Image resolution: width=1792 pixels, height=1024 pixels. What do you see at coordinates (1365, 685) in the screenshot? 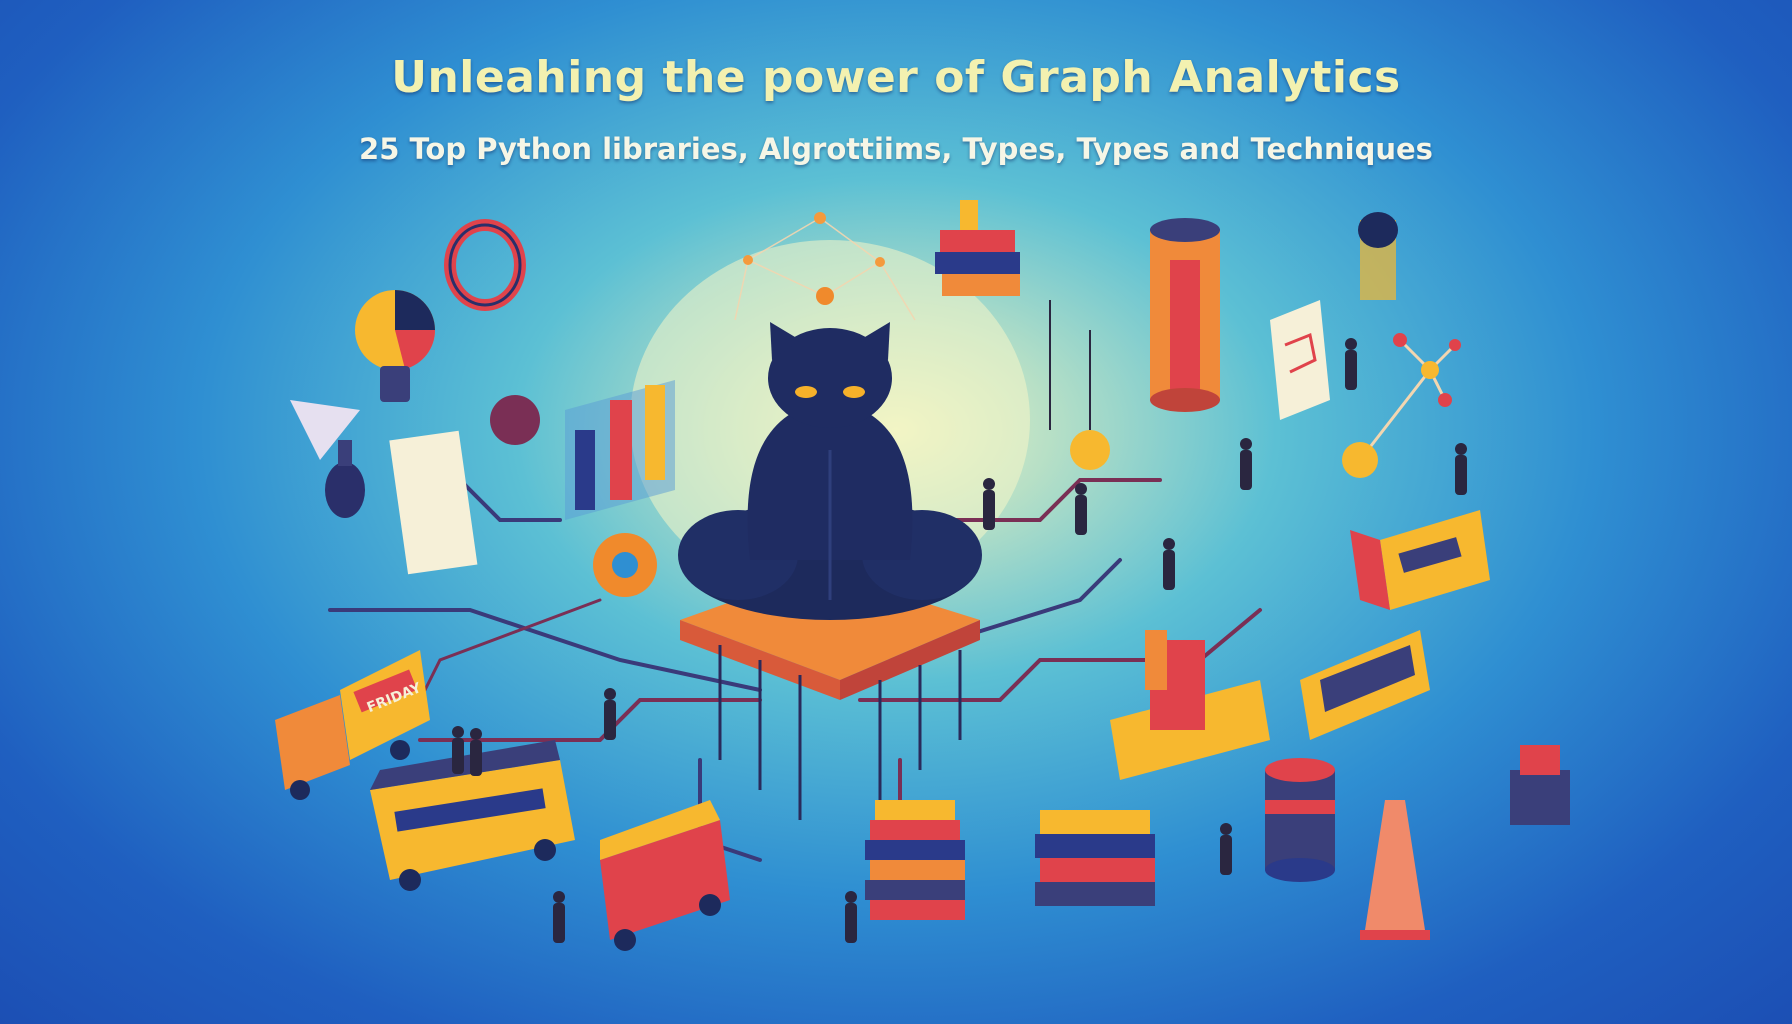
I see `keyboard-device` at bounding box center [1365, 685].